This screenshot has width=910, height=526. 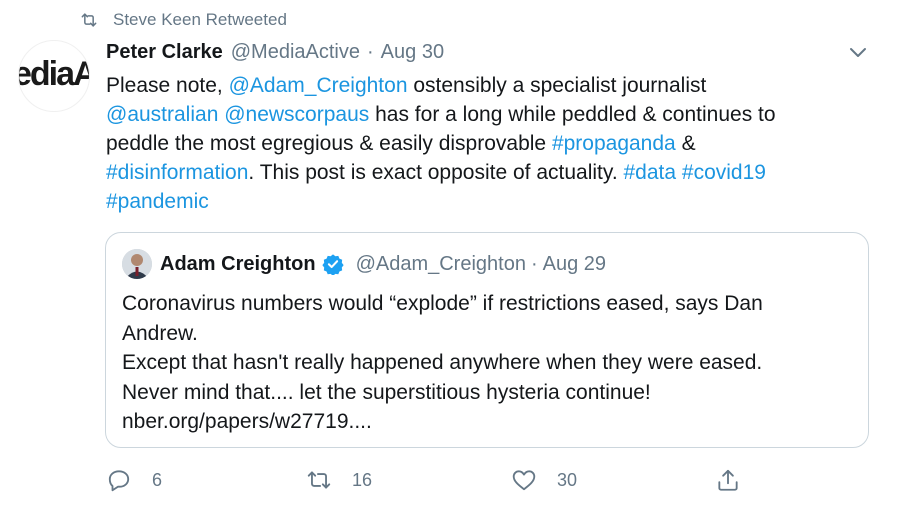 I want to click on tweet-date: Aug 30, so click(x=412, y=52).